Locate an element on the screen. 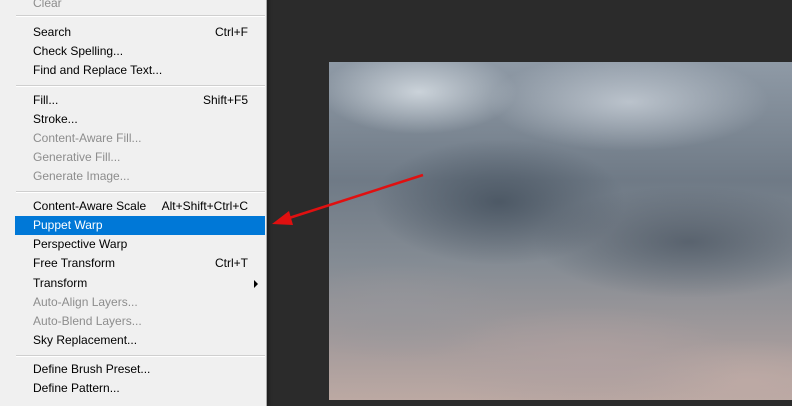 Image resolution: width=792 pixels, height=406 pixels. menu-item-fill: Fill... Shift+F5 is located at coordinates (140, 100).